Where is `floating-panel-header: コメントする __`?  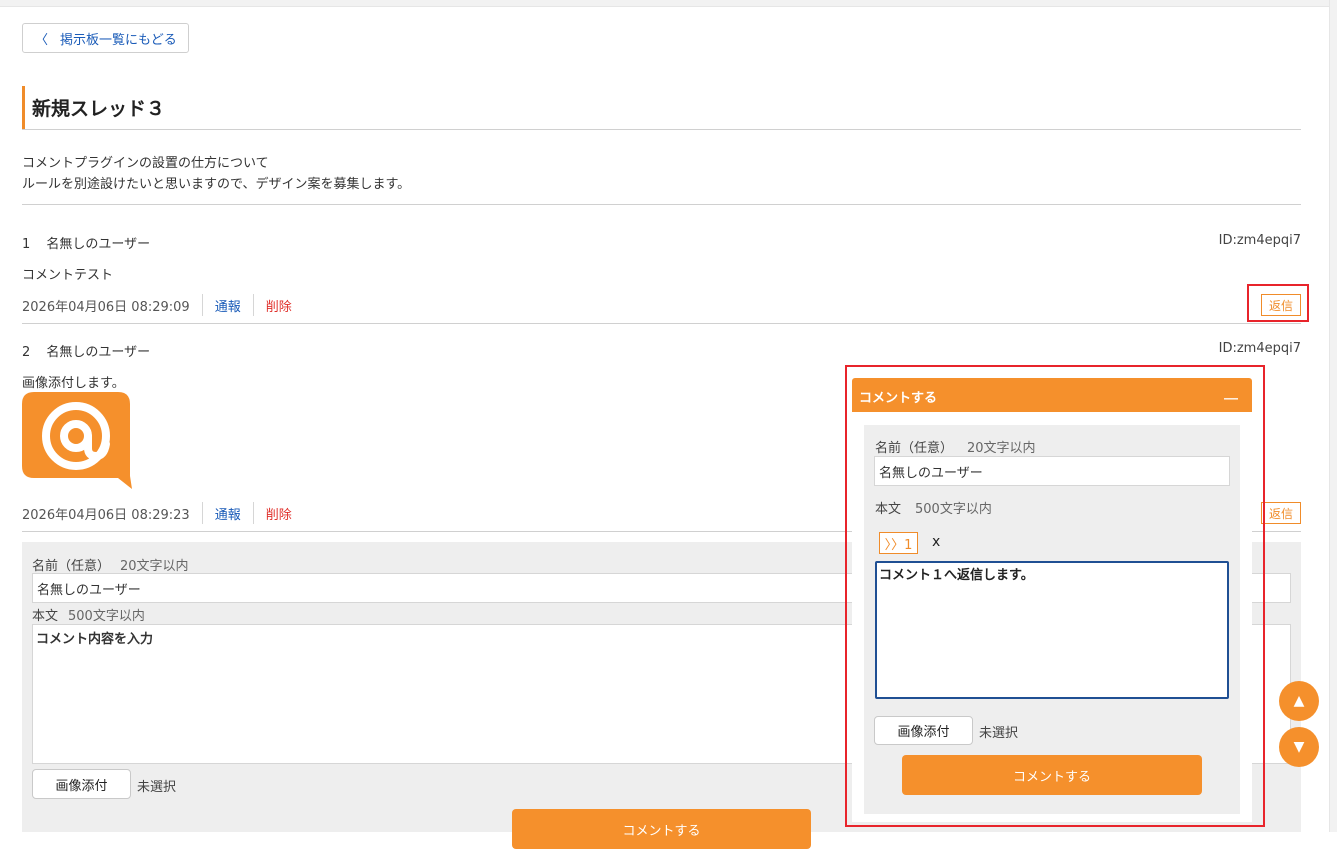
floating-panel-header: コメントする __ is located at coordinates (1052, 395).